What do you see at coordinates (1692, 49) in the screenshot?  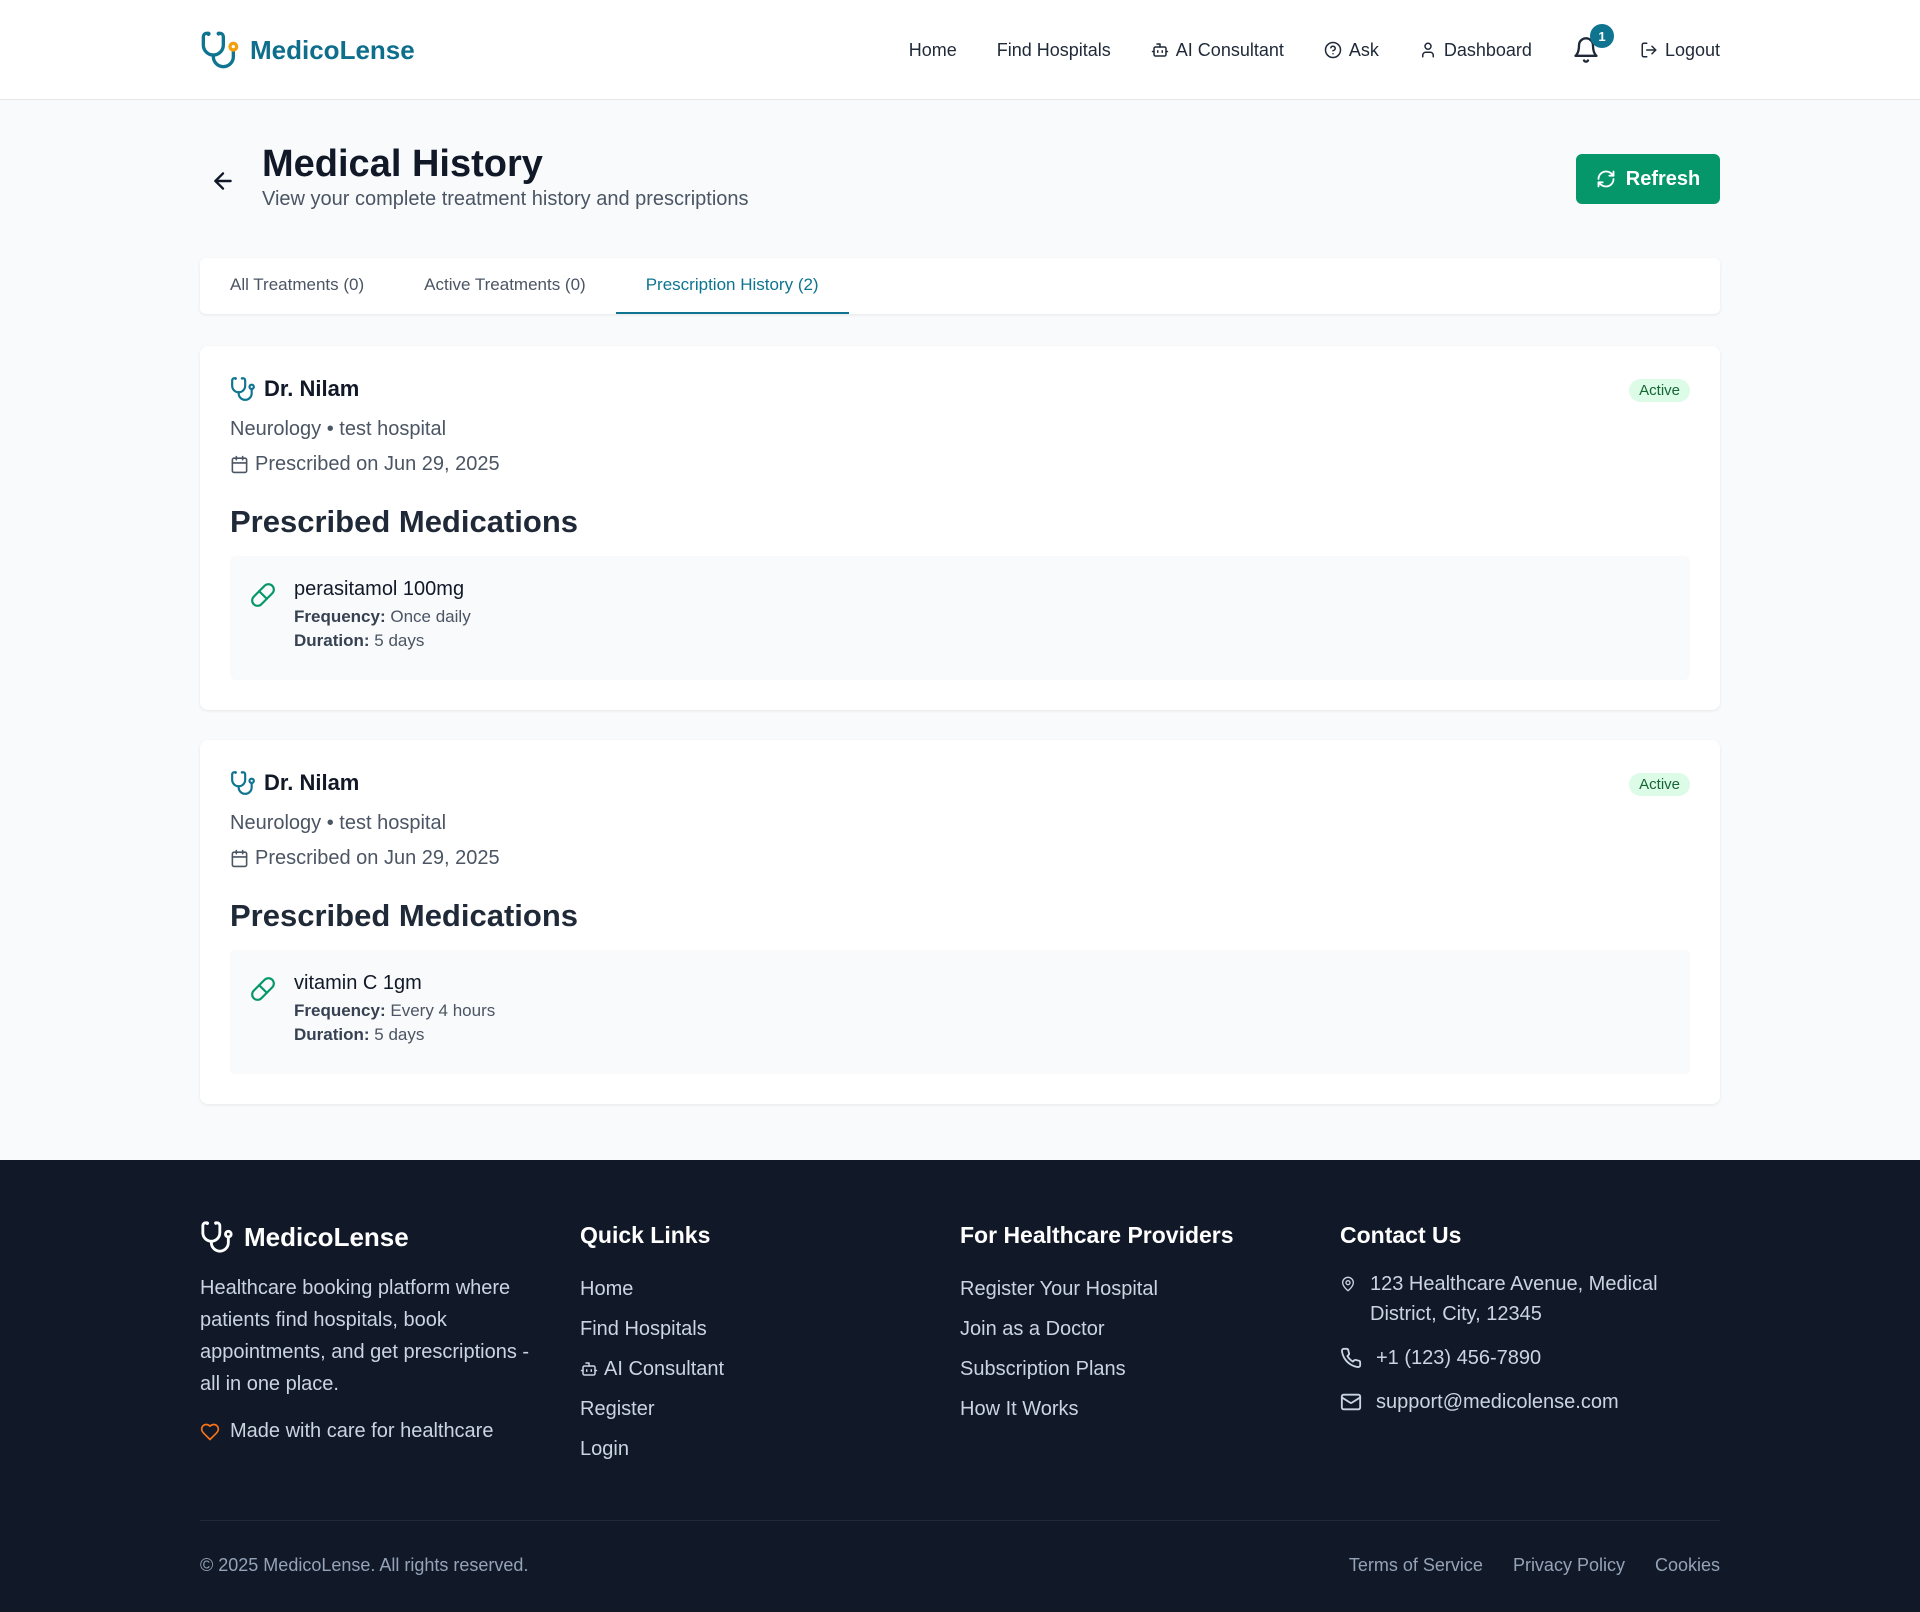 I see `nav-logout-label: Logout` at bounding box center [1692, 49].